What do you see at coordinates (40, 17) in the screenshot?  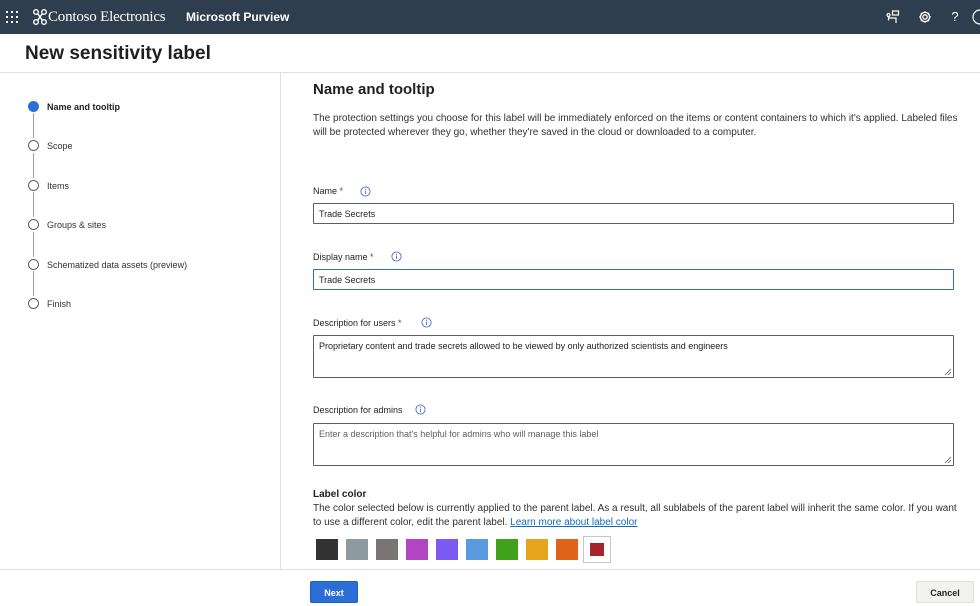 I see `contoso-logo-icon` at bounding box center [40, 17].